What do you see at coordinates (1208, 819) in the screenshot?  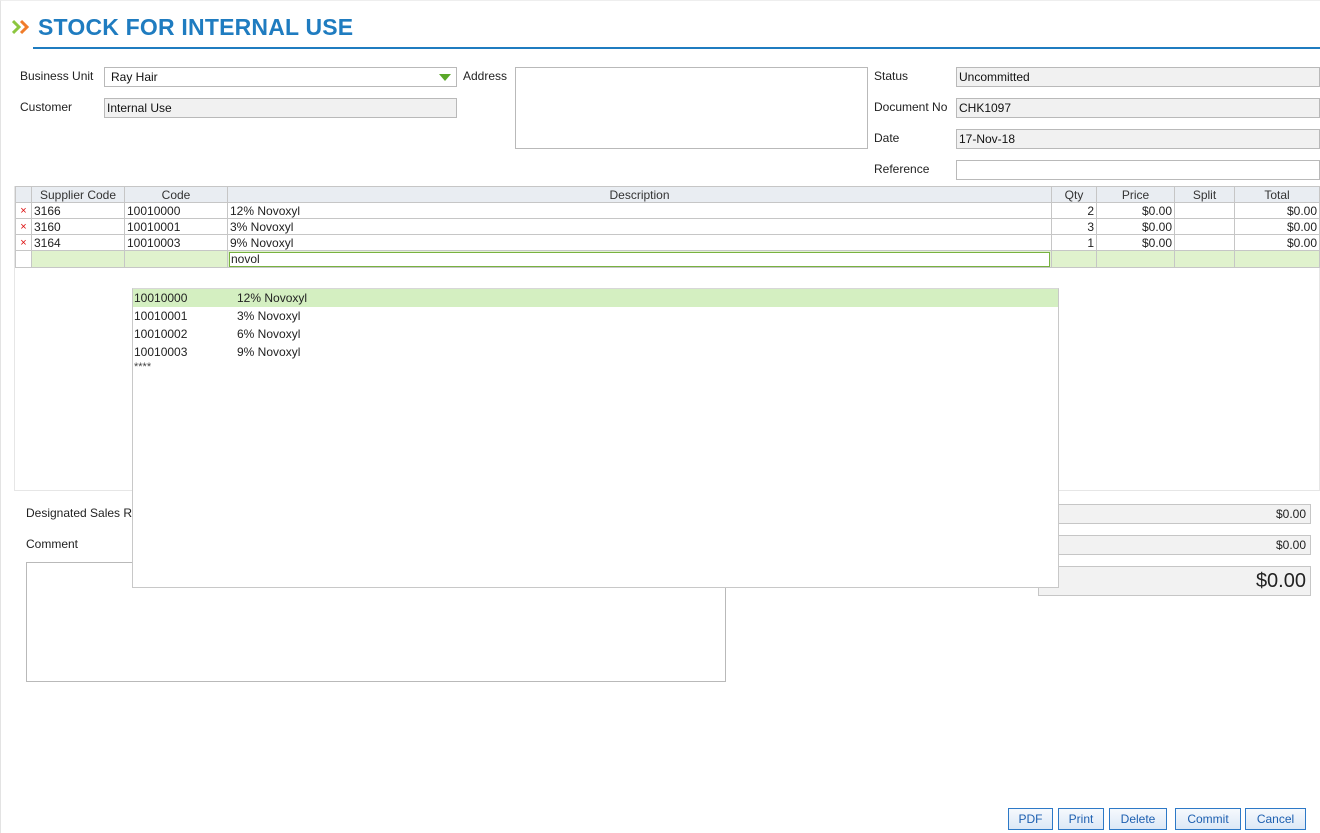 I see `commit-button: Commit` at bounding box center [1208, 819].